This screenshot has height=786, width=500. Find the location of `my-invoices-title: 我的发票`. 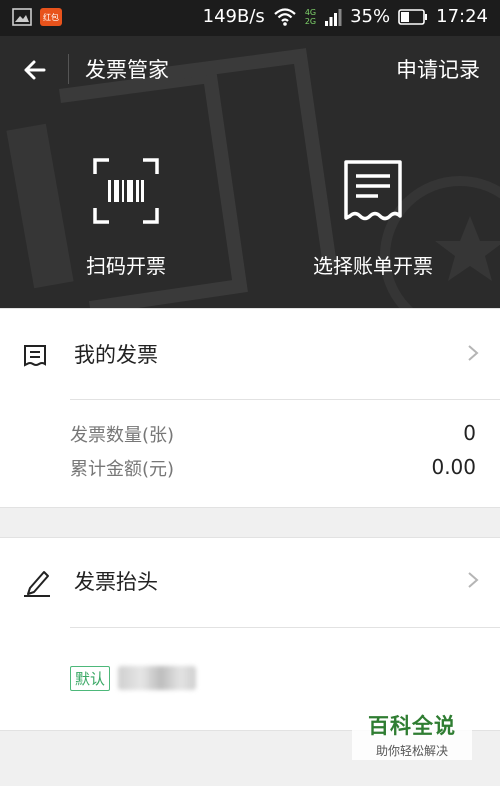

my-invoices-title: 我的发票 is located at coordinates (116, 354).